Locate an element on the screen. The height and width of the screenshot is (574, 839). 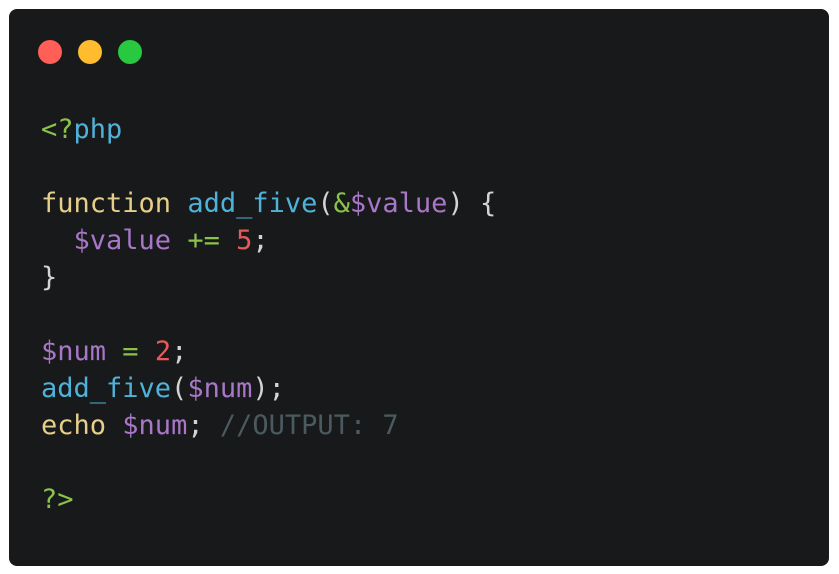
close-button is located at coordinates (50, 52).